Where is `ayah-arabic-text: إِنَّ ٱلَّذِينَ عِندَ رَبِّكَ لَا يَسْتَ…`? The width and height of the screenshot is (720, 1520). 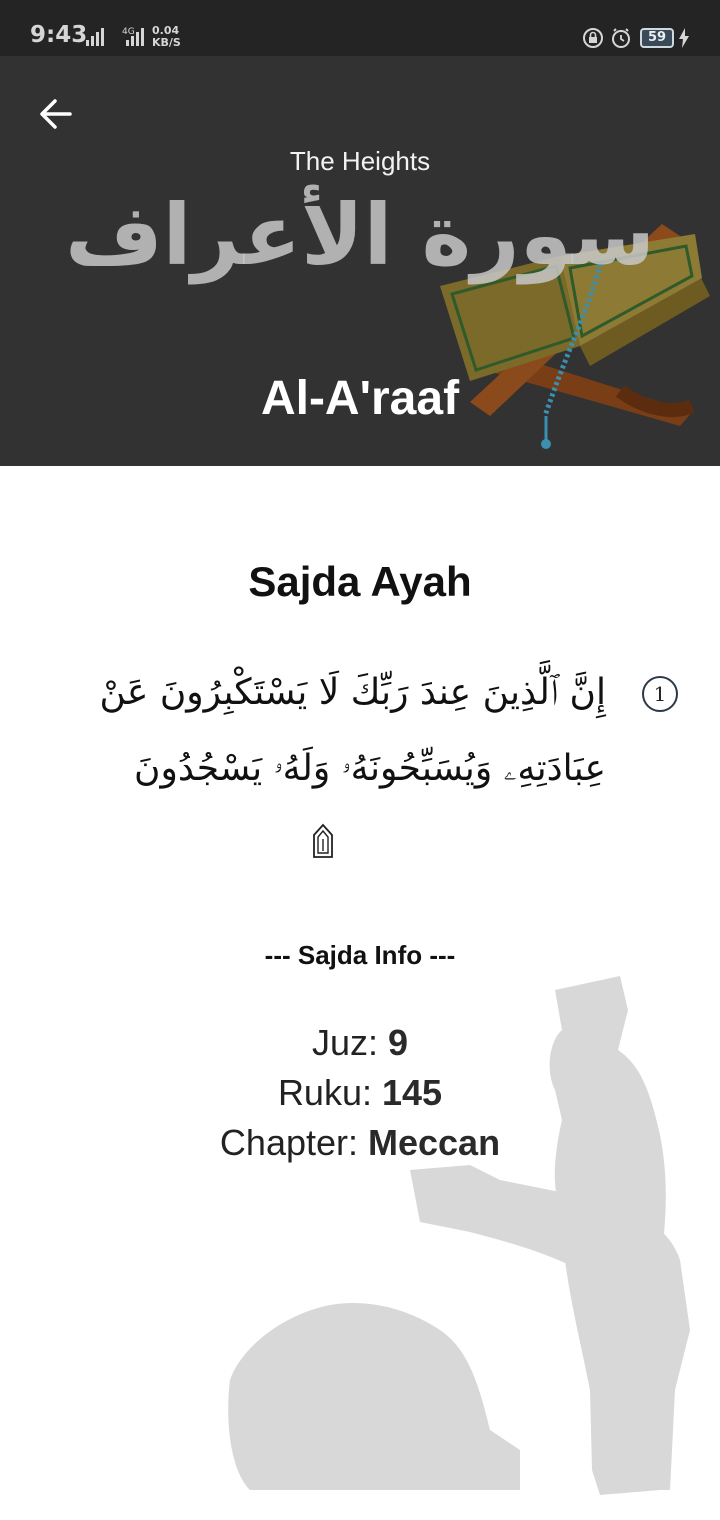
ayah-arabic-text: إِنَّ ٱلَّذِينَ عِندَ رَبِّكَ لَا يَسْتَ… is located at coordinates (352, 730).